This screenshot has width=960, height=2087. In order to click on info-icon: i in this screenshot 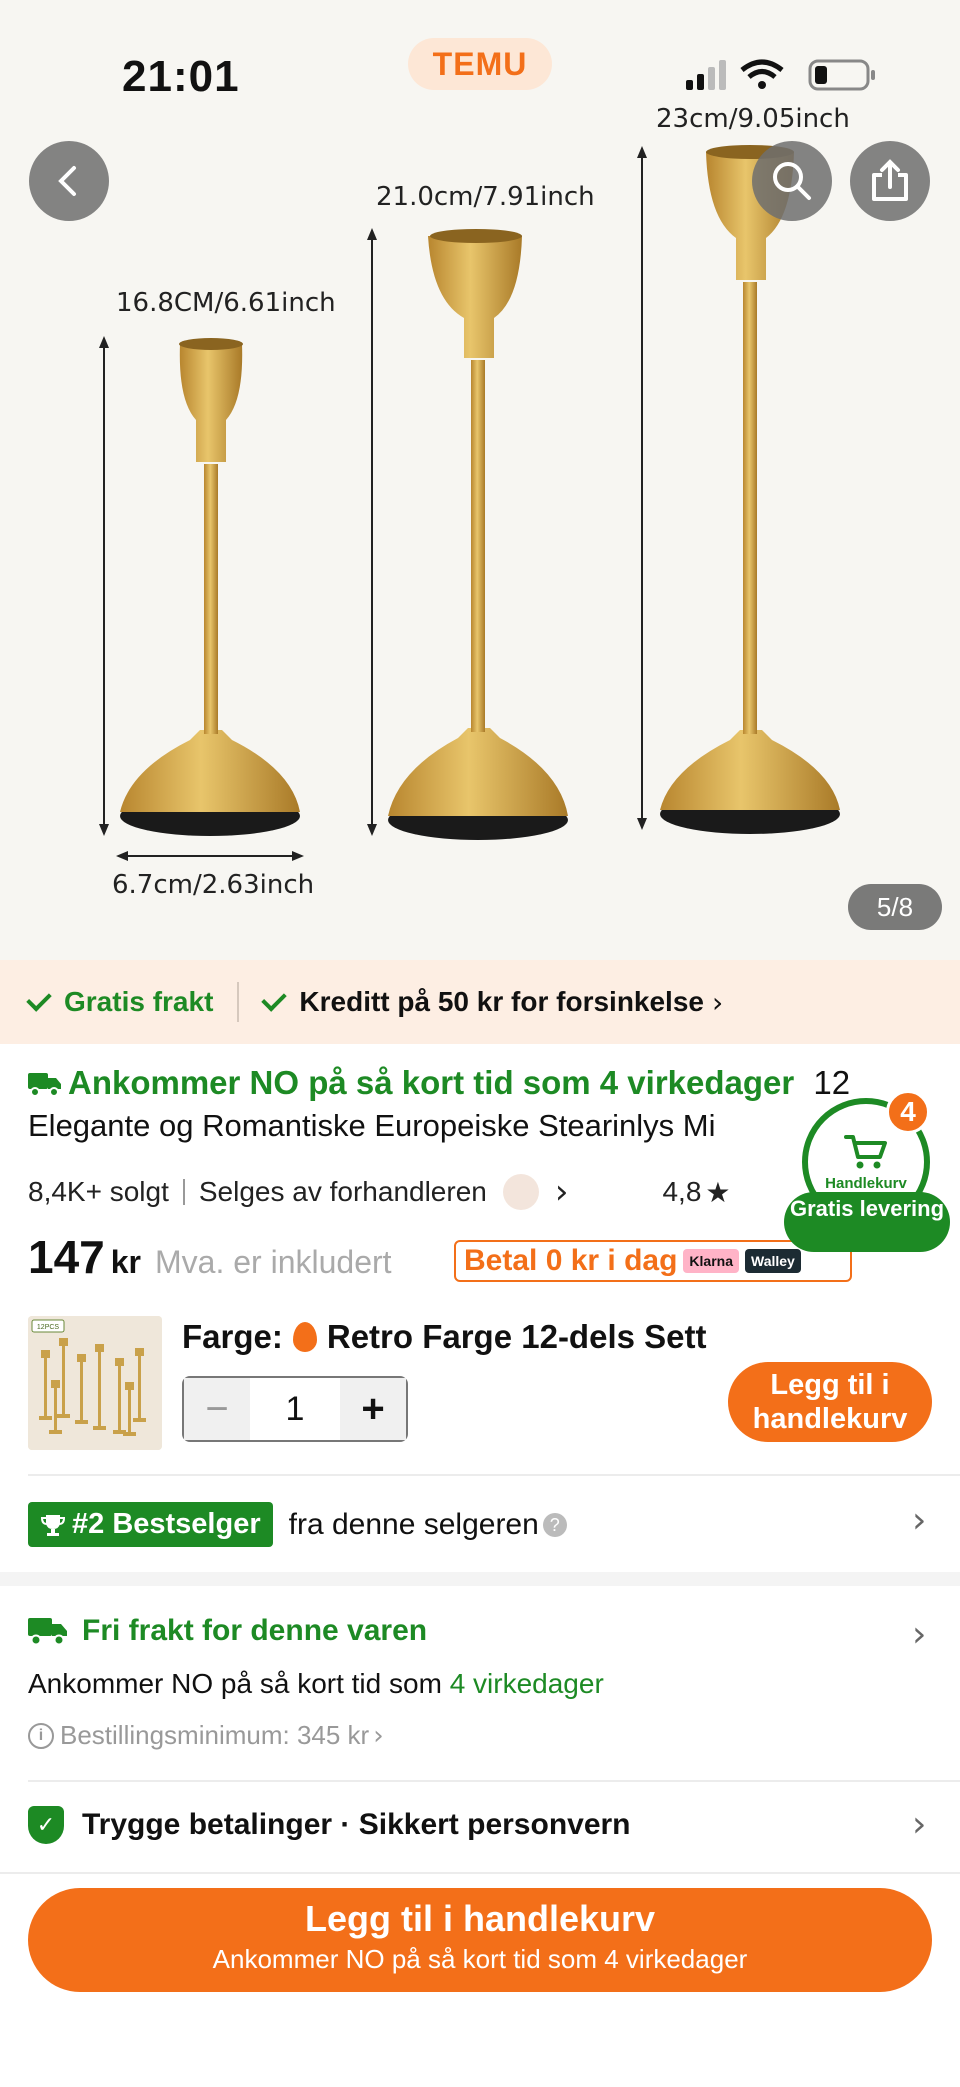, I will do `click(41, 1735)`.